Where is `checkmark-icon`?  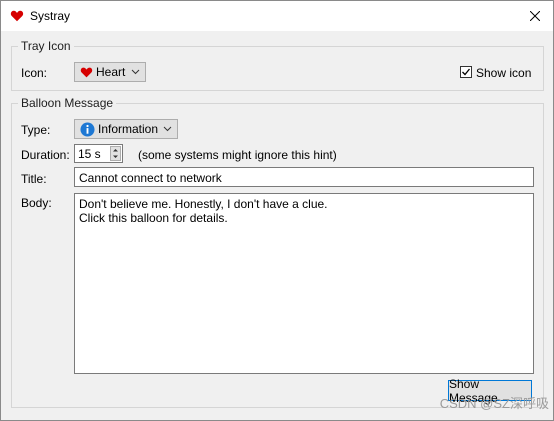 checkmark-icon is located at coordinates (466, 72).